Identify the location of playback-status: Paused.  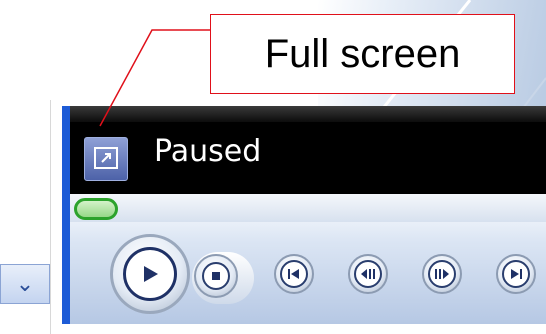
(208, 151).